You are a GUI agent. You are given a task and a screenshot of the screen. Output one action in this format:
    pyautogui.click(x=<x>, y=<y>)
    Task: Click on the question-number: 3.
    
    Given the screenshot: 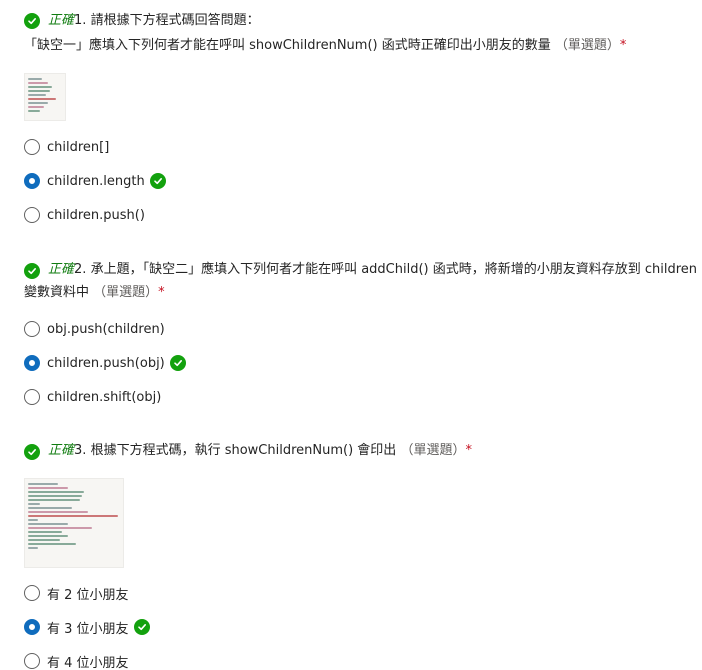 What is the action you would take?
    pyautogui.click(x=80, y=450)
    